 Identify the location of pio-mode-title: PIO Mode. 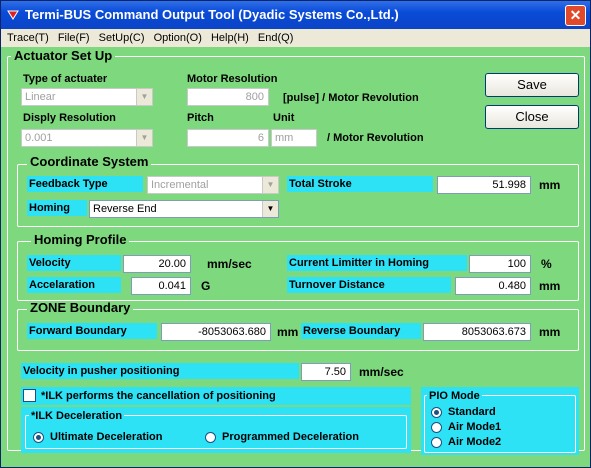
(454, 396).